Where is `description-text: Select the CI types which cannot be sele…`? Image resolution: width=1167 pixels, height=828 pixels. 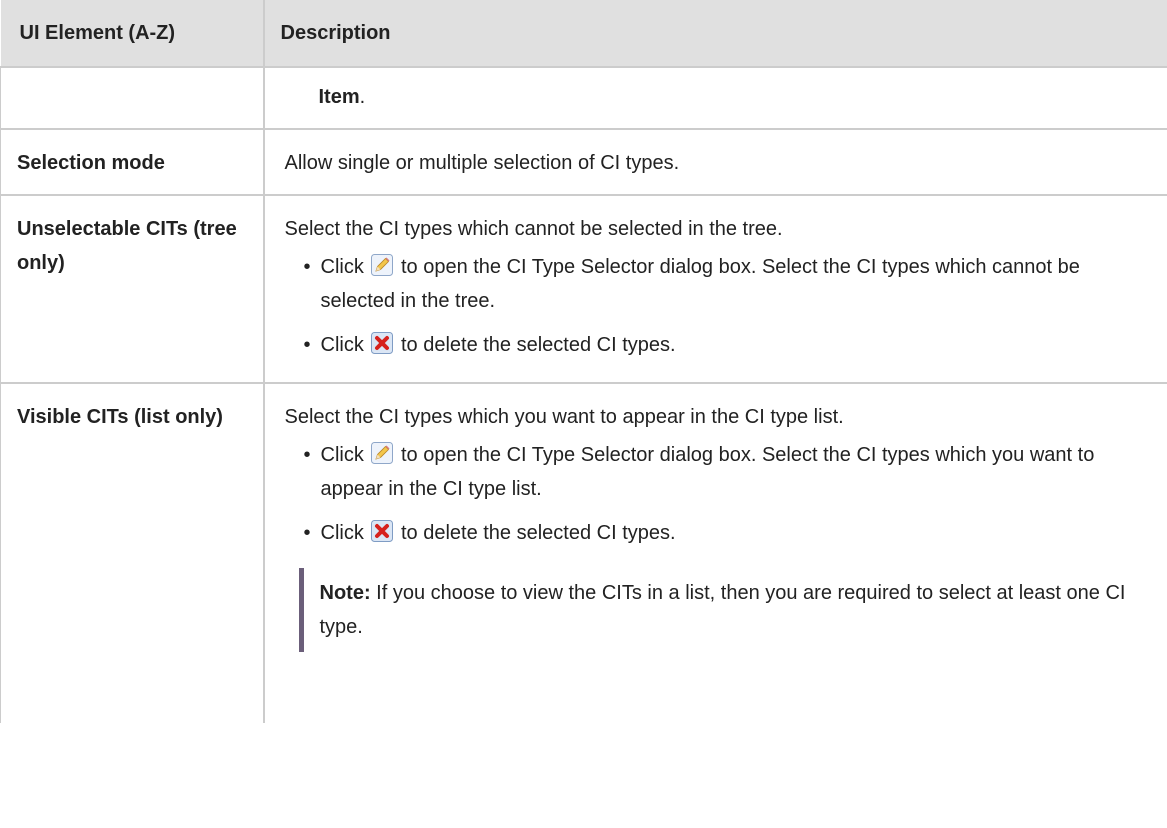
description-text: Select the CI types which cannot be sele… is located at coordinates (533, 229).